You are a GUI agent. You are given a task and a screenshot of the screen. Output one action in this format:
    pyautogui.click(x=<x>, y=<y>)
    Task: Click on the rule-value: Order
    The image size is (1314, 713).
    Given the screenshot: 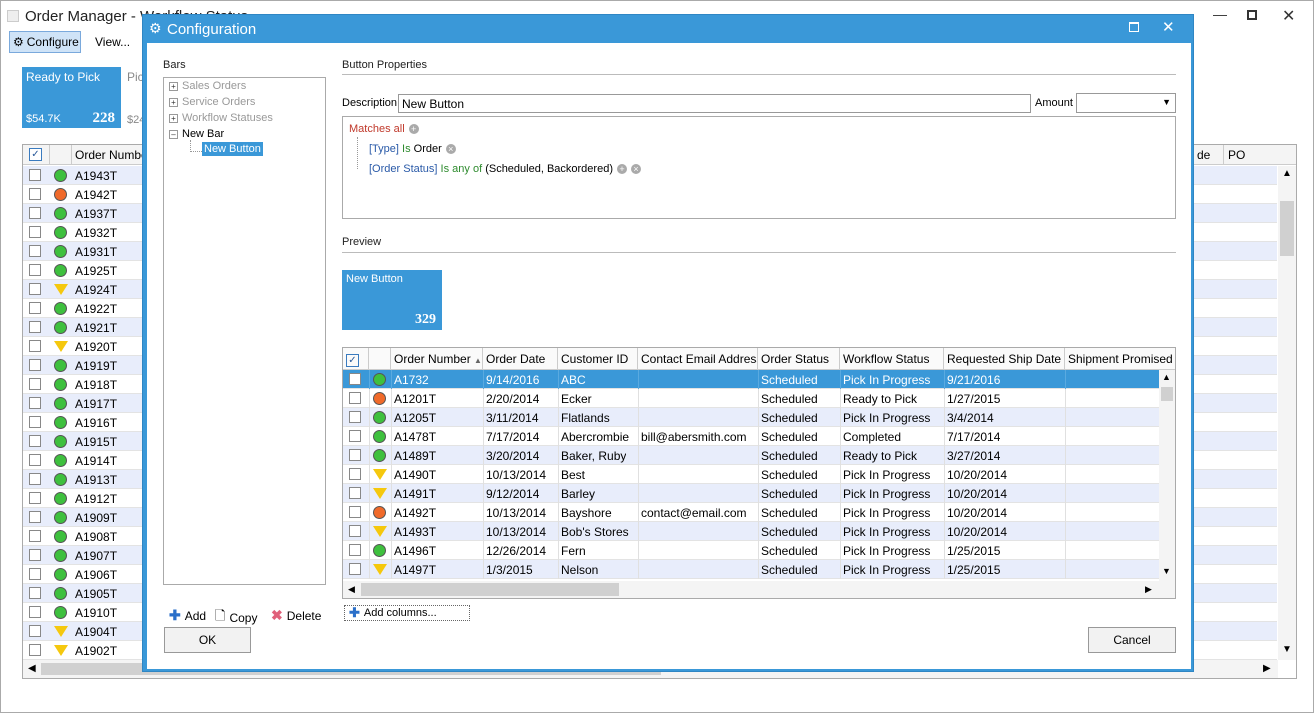 What is the action you would take?
    pyautogui.click(x=428, y=149)
    